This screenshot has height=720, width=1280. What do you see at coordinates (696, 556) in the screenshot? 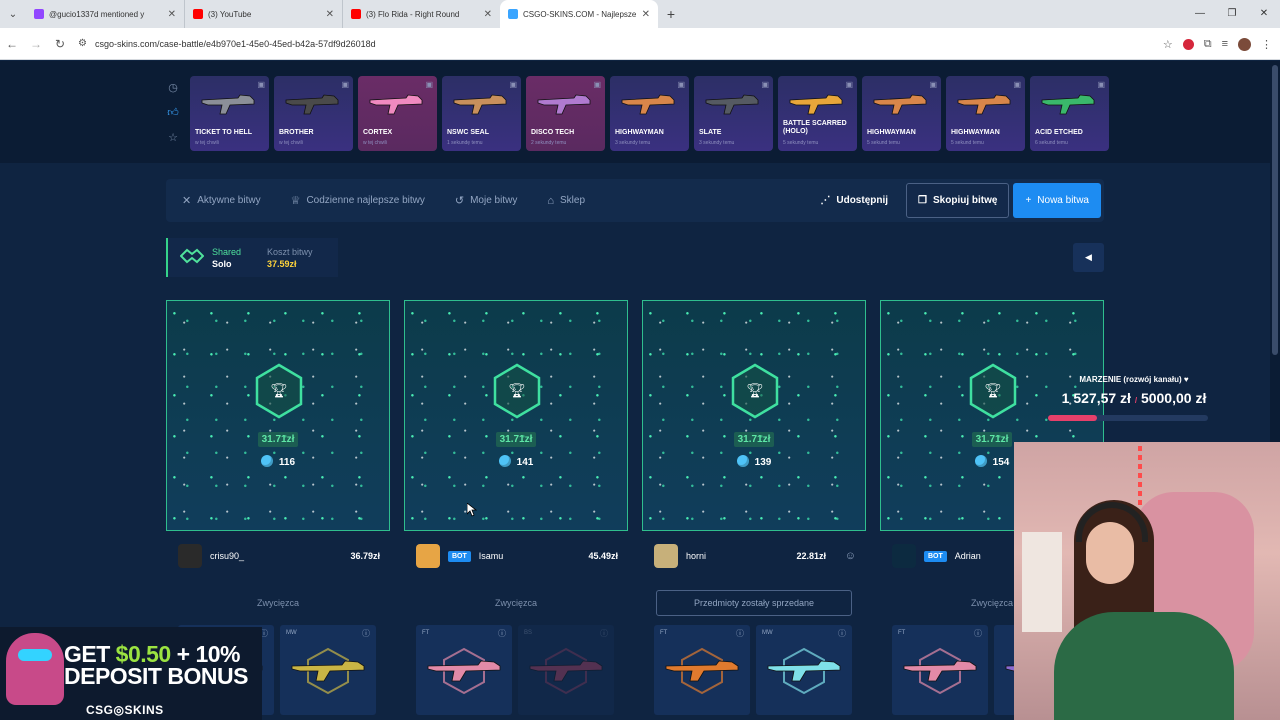
I see `player-name: horni` at bounding box center [696, 556].